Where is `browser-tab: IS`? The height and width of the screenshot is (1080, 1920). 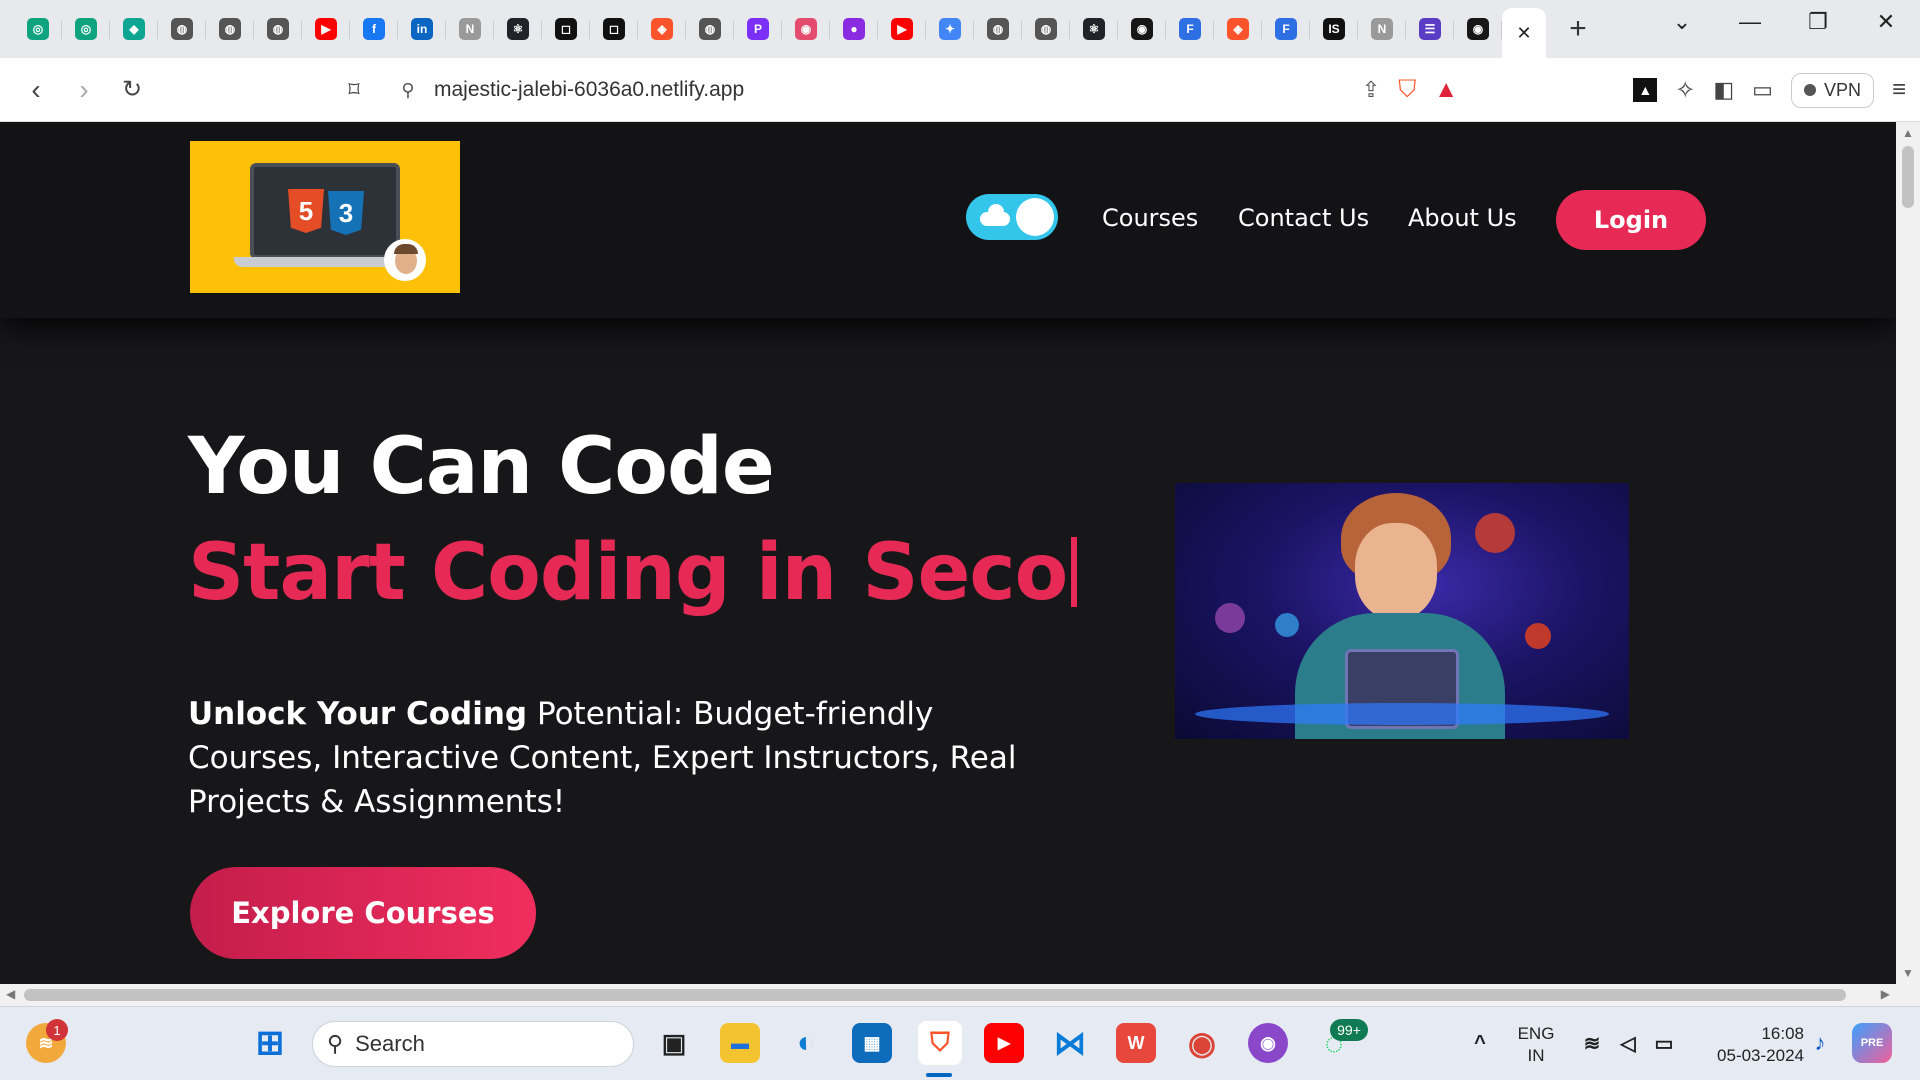 browser-tab: IS is located at coordinates (1334, 29).